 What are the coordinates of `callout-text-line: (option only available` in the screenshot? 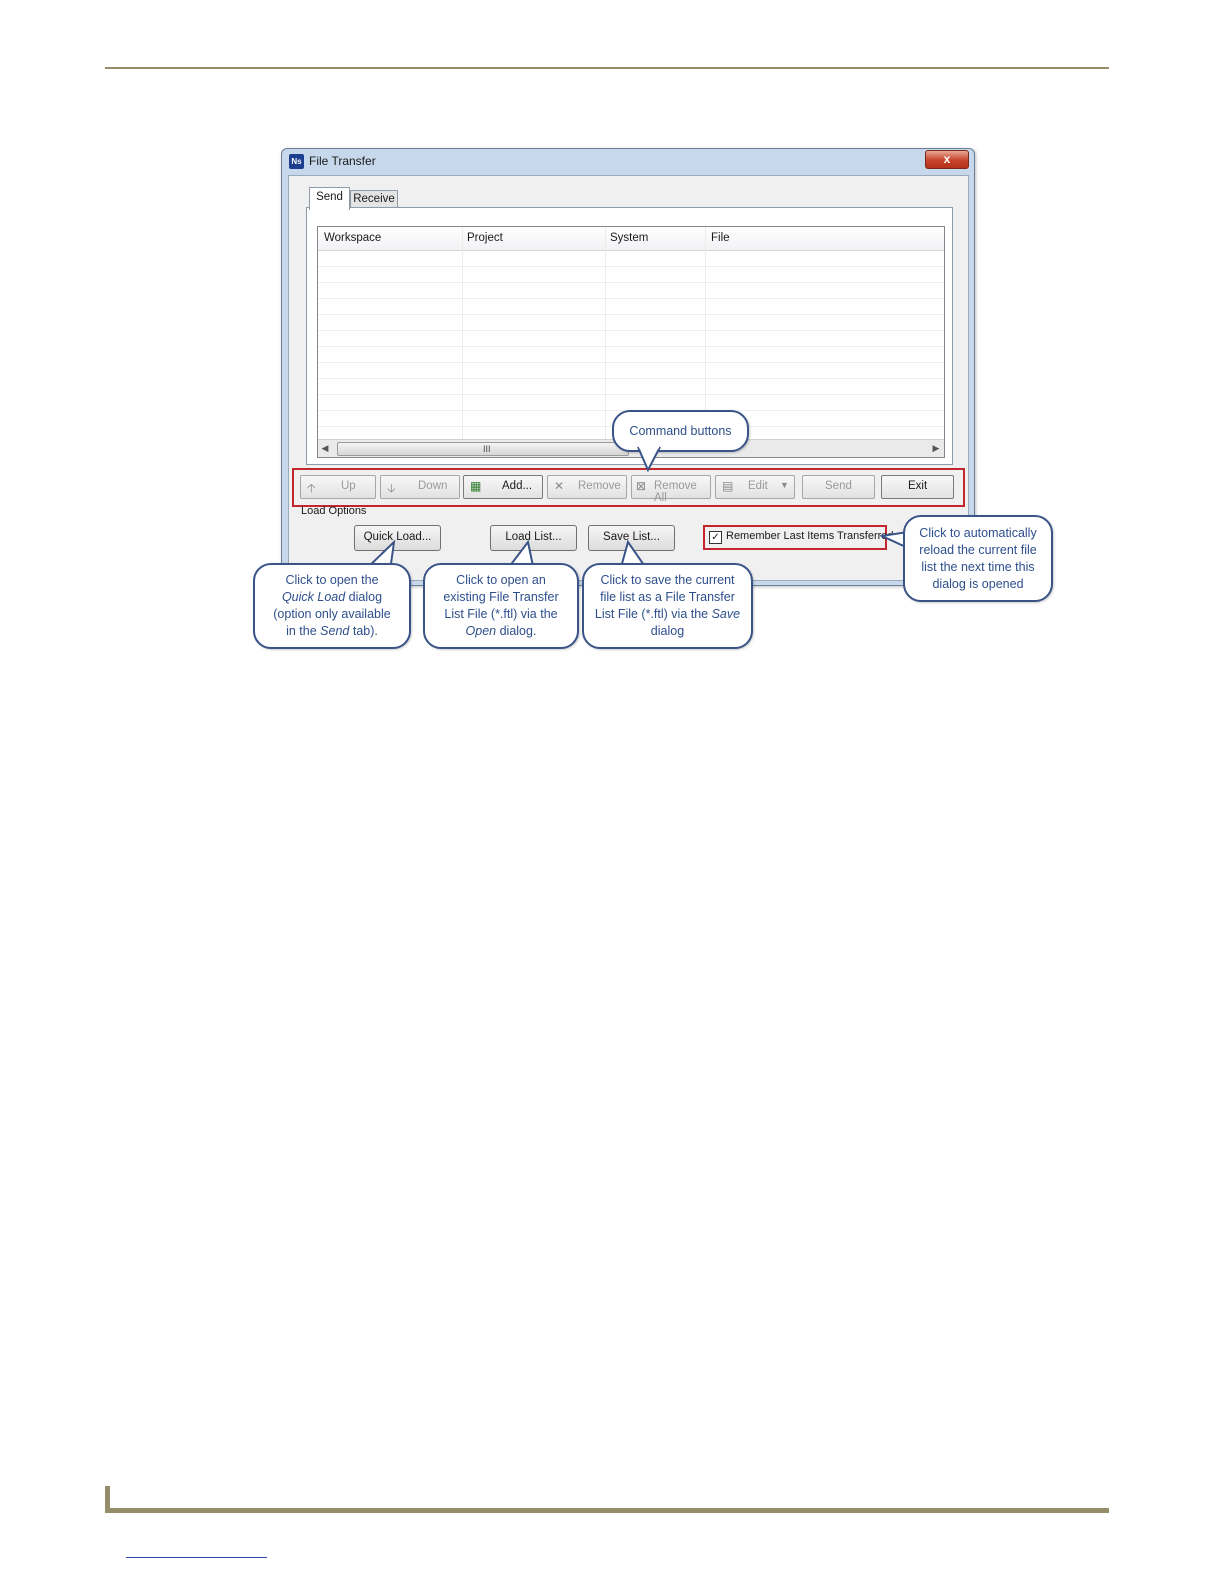 It's located at (332, 614).